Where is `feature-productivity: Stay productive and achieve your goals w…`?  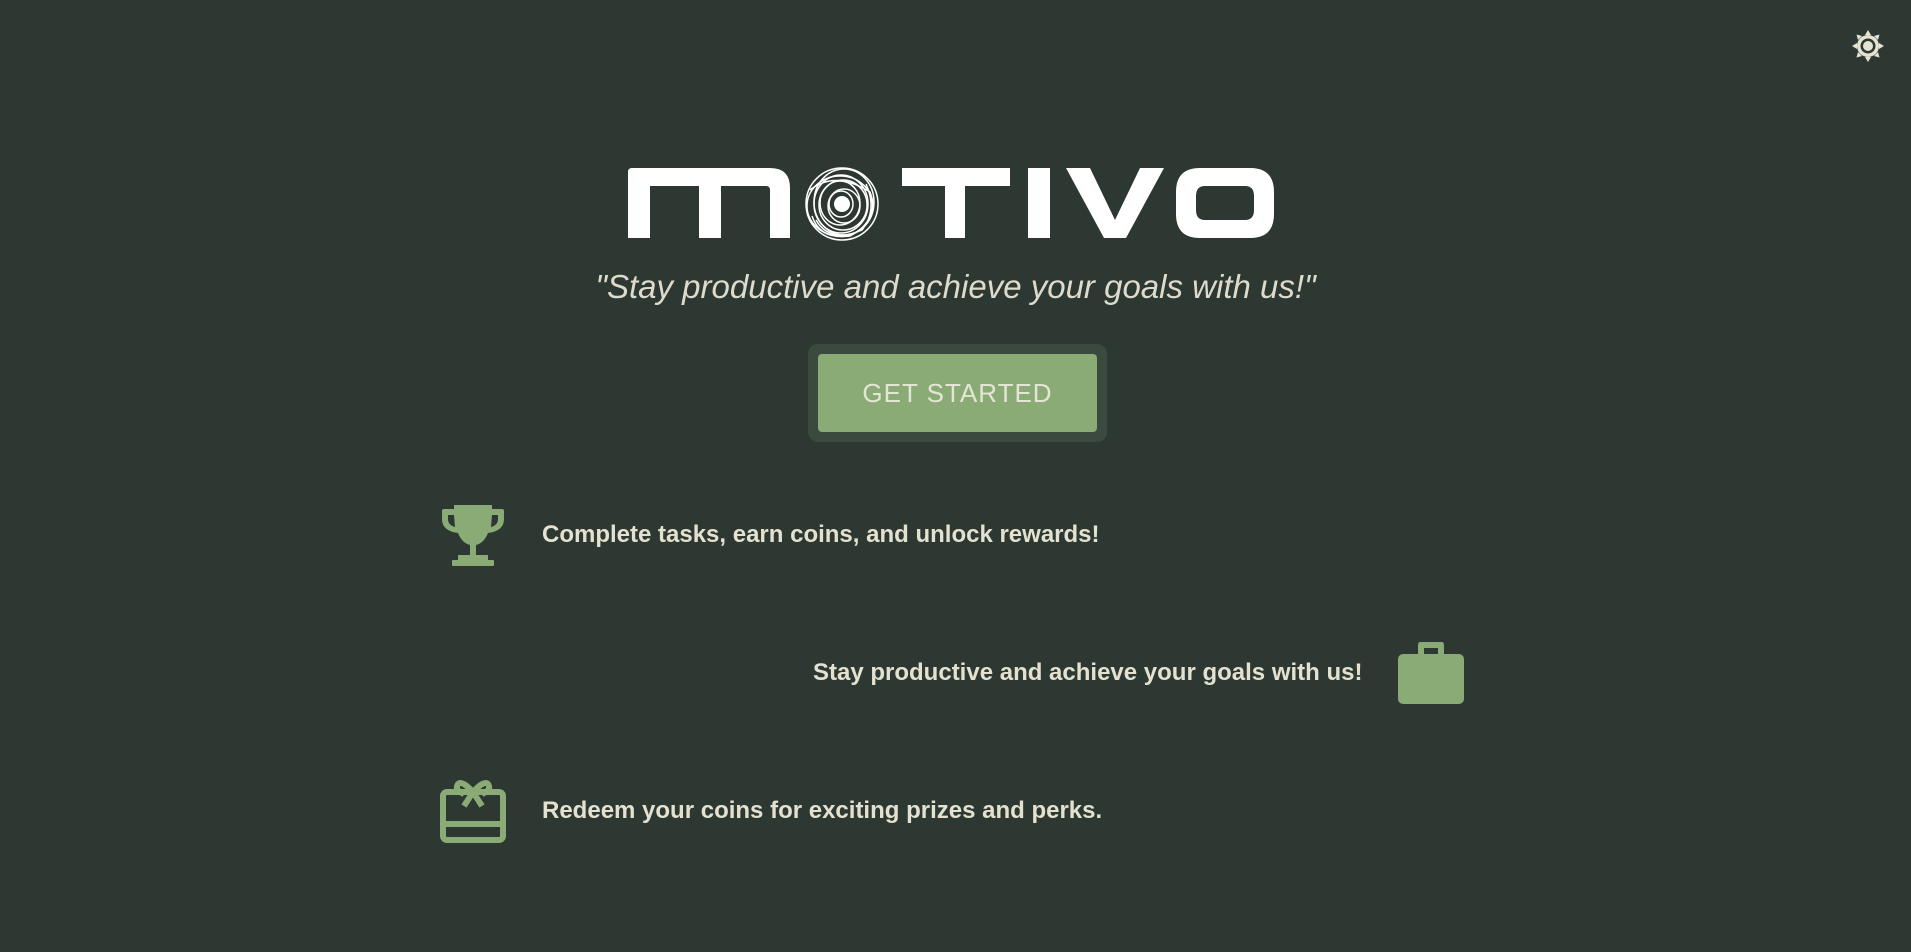 feature-productivity: Stay productive and achieve your goals w… is located at coordinates (1139, 673).